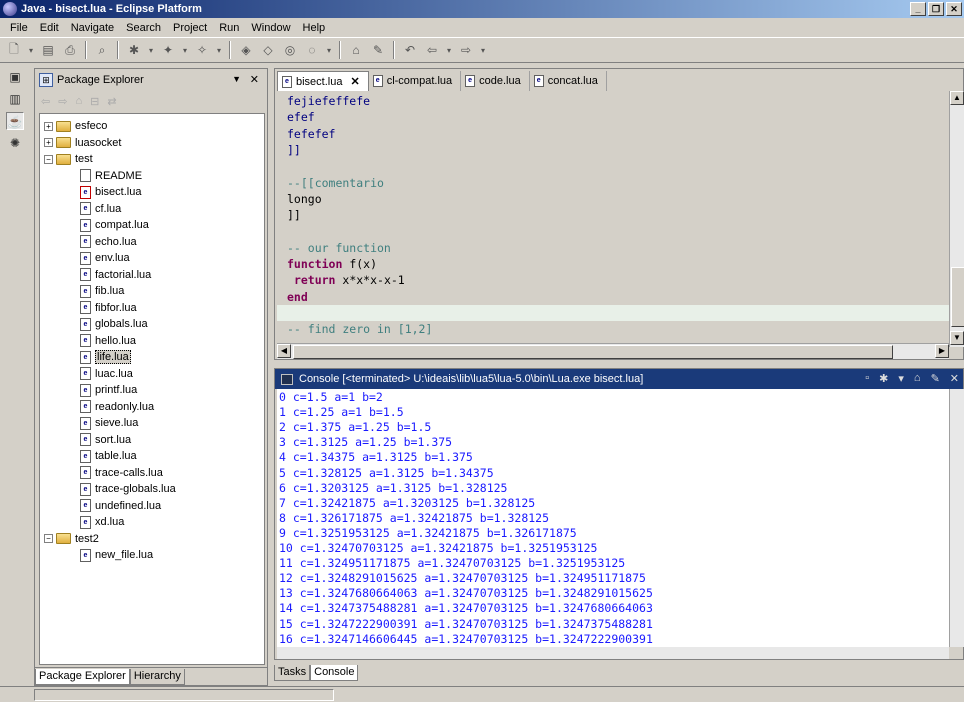 The width and height of the screenshot is (964, 702). Describe the element at coordinates (917, 378) in the screenshot. I see `remove-launch-icon: ⌂` at that location.